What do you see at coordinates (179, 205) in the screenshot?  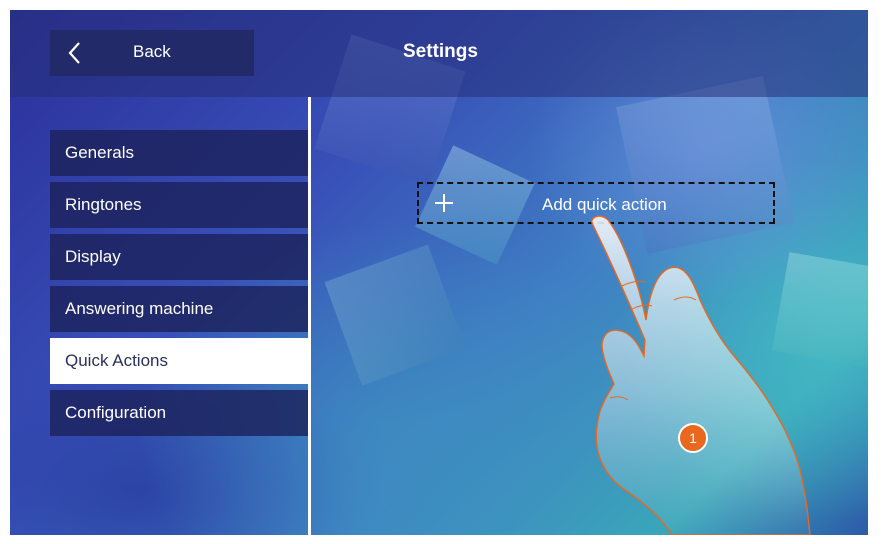 I see `sidebar-item-ringtones: Ringtones` at bounding box center [179, 205].